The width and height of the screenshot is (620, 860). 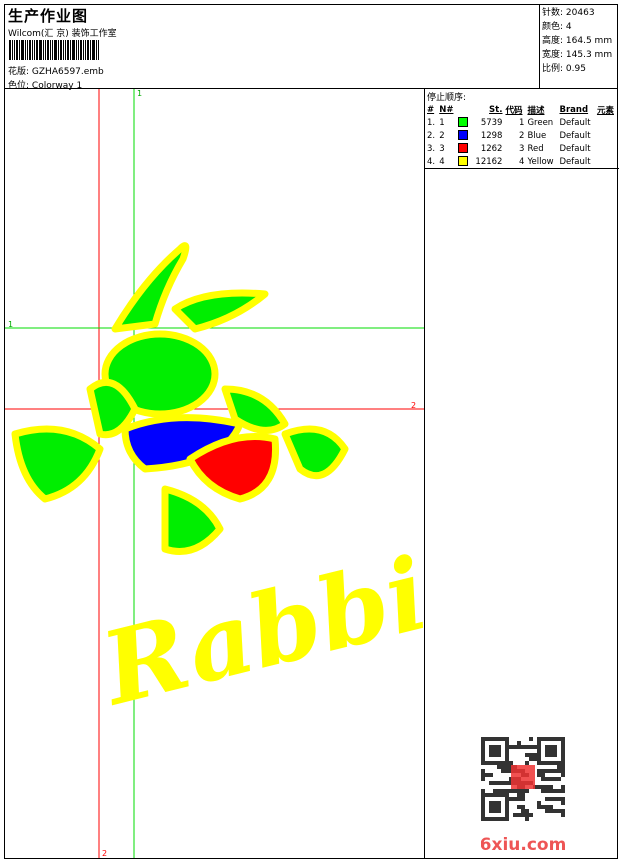 What do you see at coordinates (577, 41) in the screenshot?
I see `info-height: 高度: 164.5 mm` at bounding box center [577, 41].